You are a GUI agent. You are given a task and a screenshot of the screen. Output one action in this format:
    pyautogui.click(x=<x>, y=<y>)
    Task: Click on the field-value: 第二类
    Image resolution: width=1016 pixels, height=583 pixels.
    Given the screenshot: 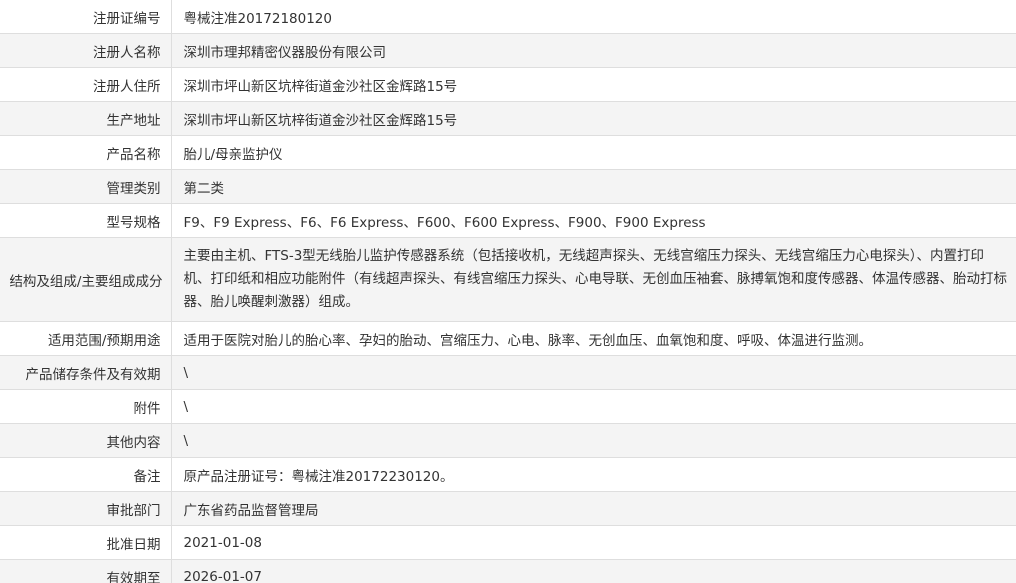 What is the action you would take?
    pyautogui.click(x=204, y=188)
    